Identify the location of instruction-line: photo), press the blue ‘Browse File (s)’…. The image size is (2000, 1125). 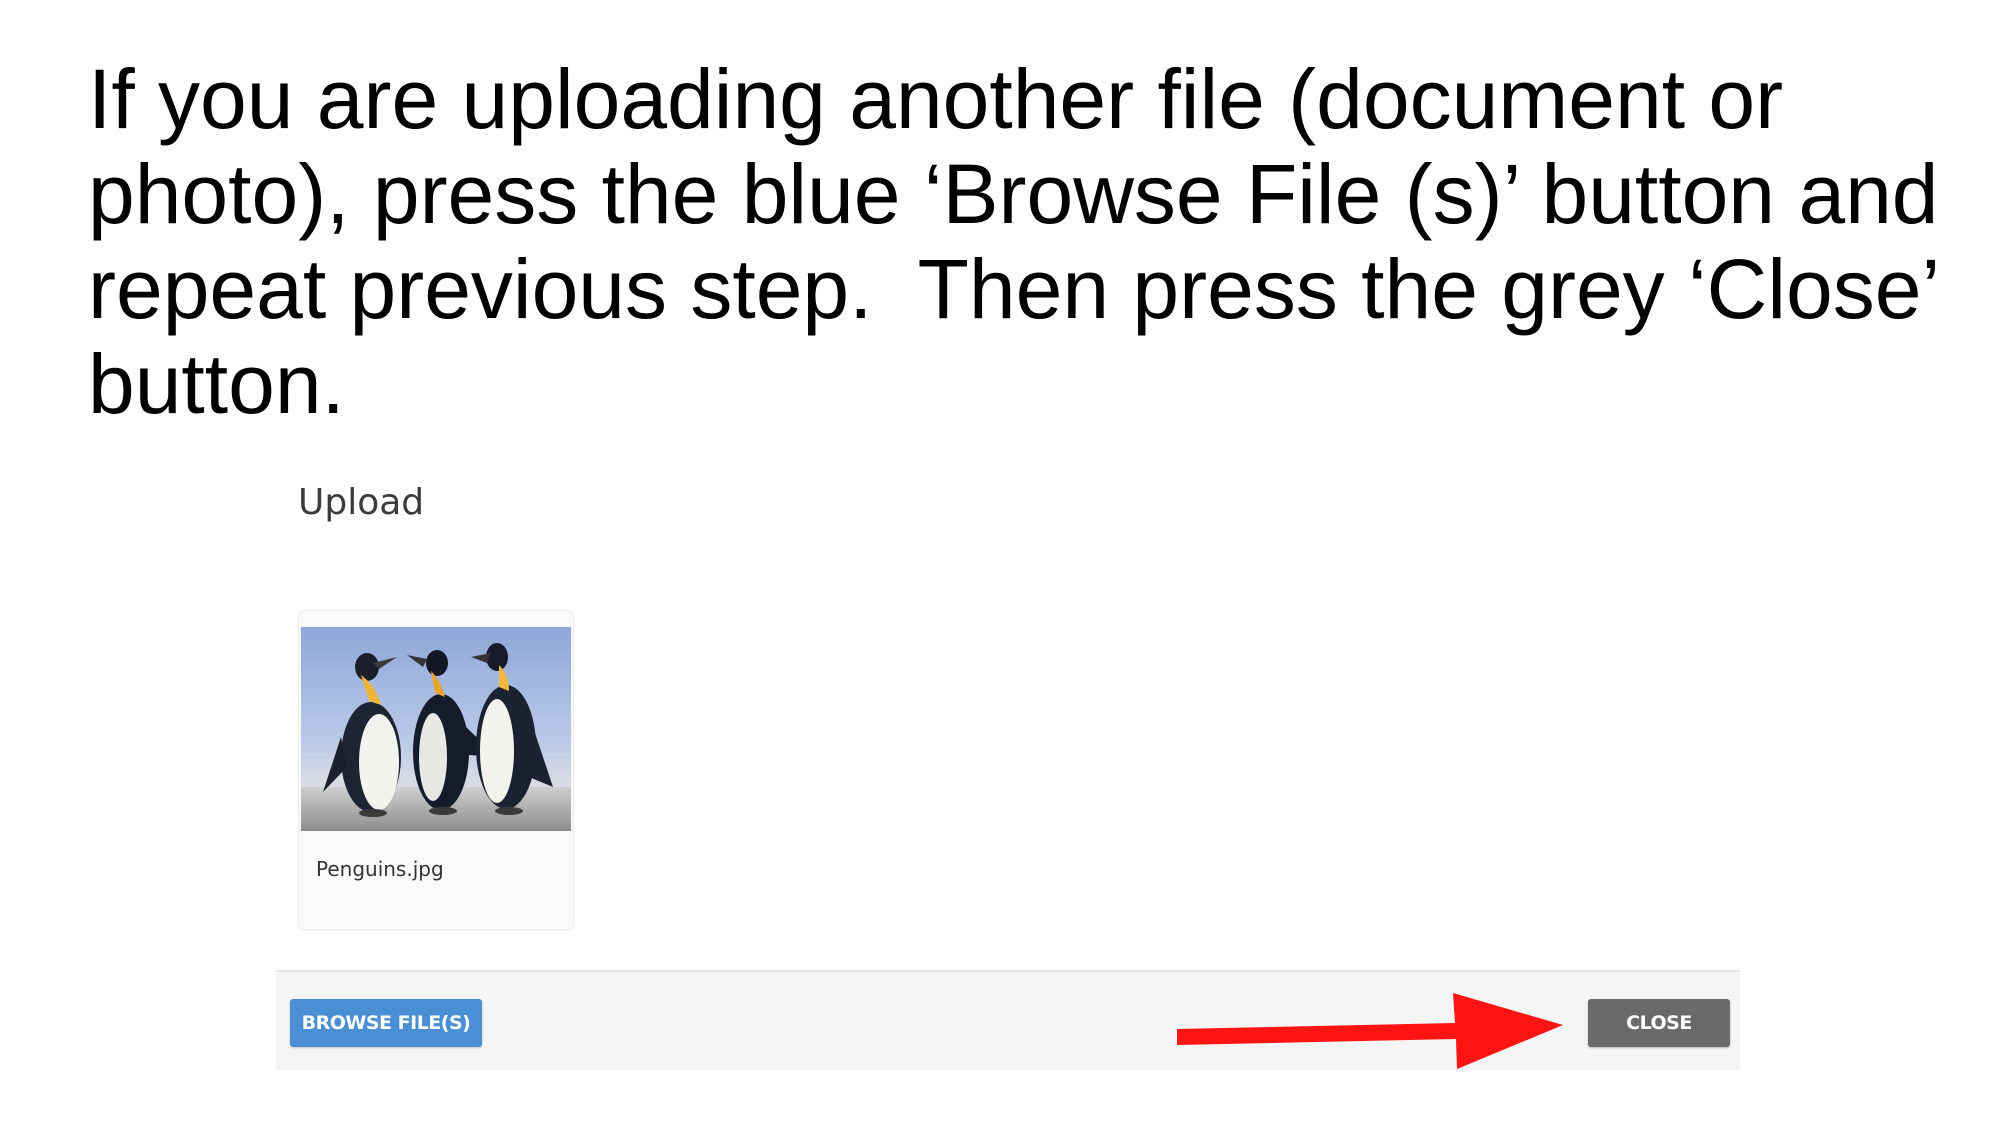
(1013, 194).